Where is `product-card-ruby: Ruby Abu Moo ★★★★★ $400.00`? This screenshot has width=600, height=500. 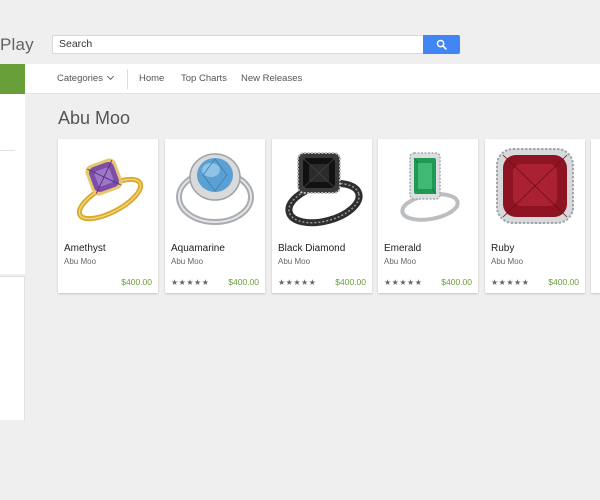
product-card-ruby: Ruby Abu Moo ★★★★★ $400.00 is located at coordinates (535, 216).